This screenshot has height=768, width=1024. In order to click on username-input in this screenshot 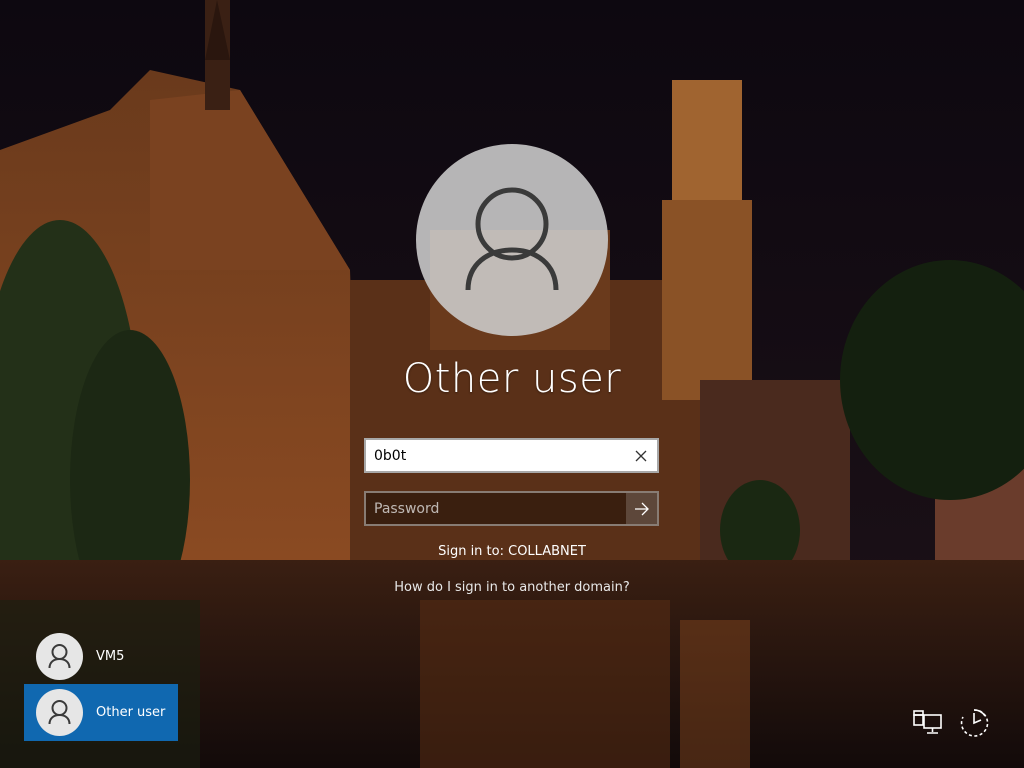, I will do `click(499, 455)`.